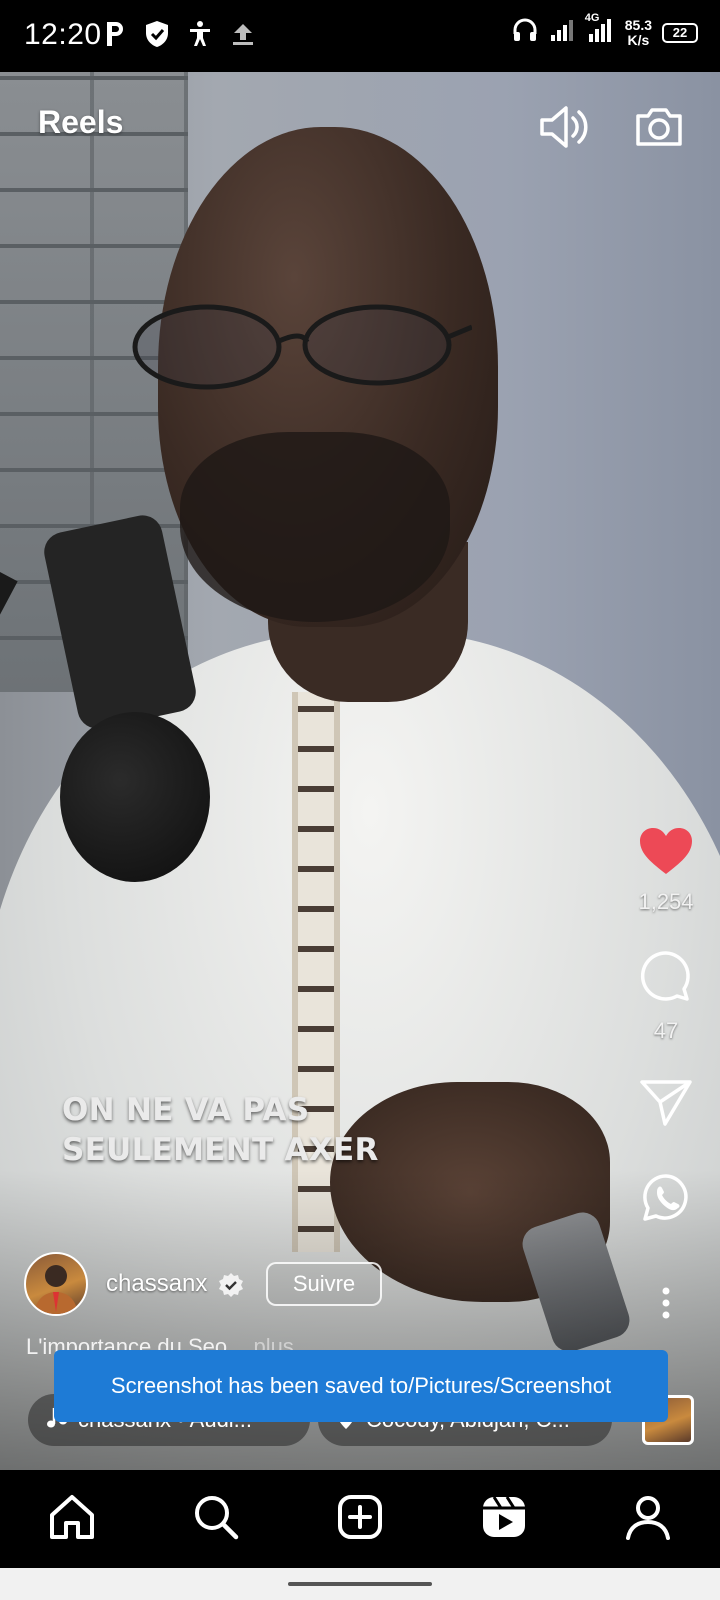 The height and width of the screenshot is (1600, 720). Describe the element at coordinates (315, 527) in the screenshot. I see `video-subject-beard` at that location.